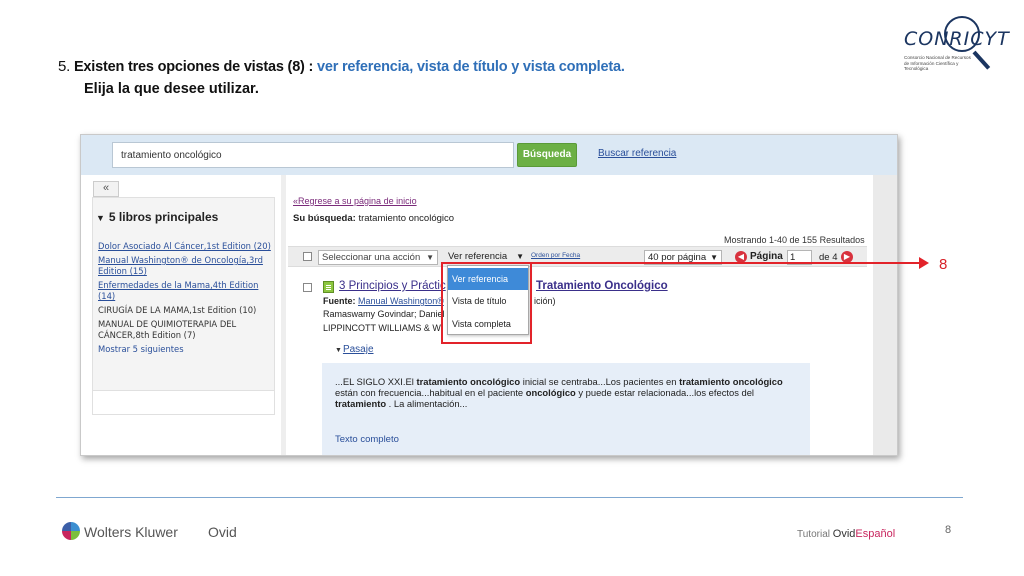 Image resolution: width=1024 pixels, height=576 pixels. Describe the element at coordinates (186, 310) in the screenshot. I see `sidebar-item-book: CIRUGÍA DE LA MAMA,1st Edition (10)` at that location.